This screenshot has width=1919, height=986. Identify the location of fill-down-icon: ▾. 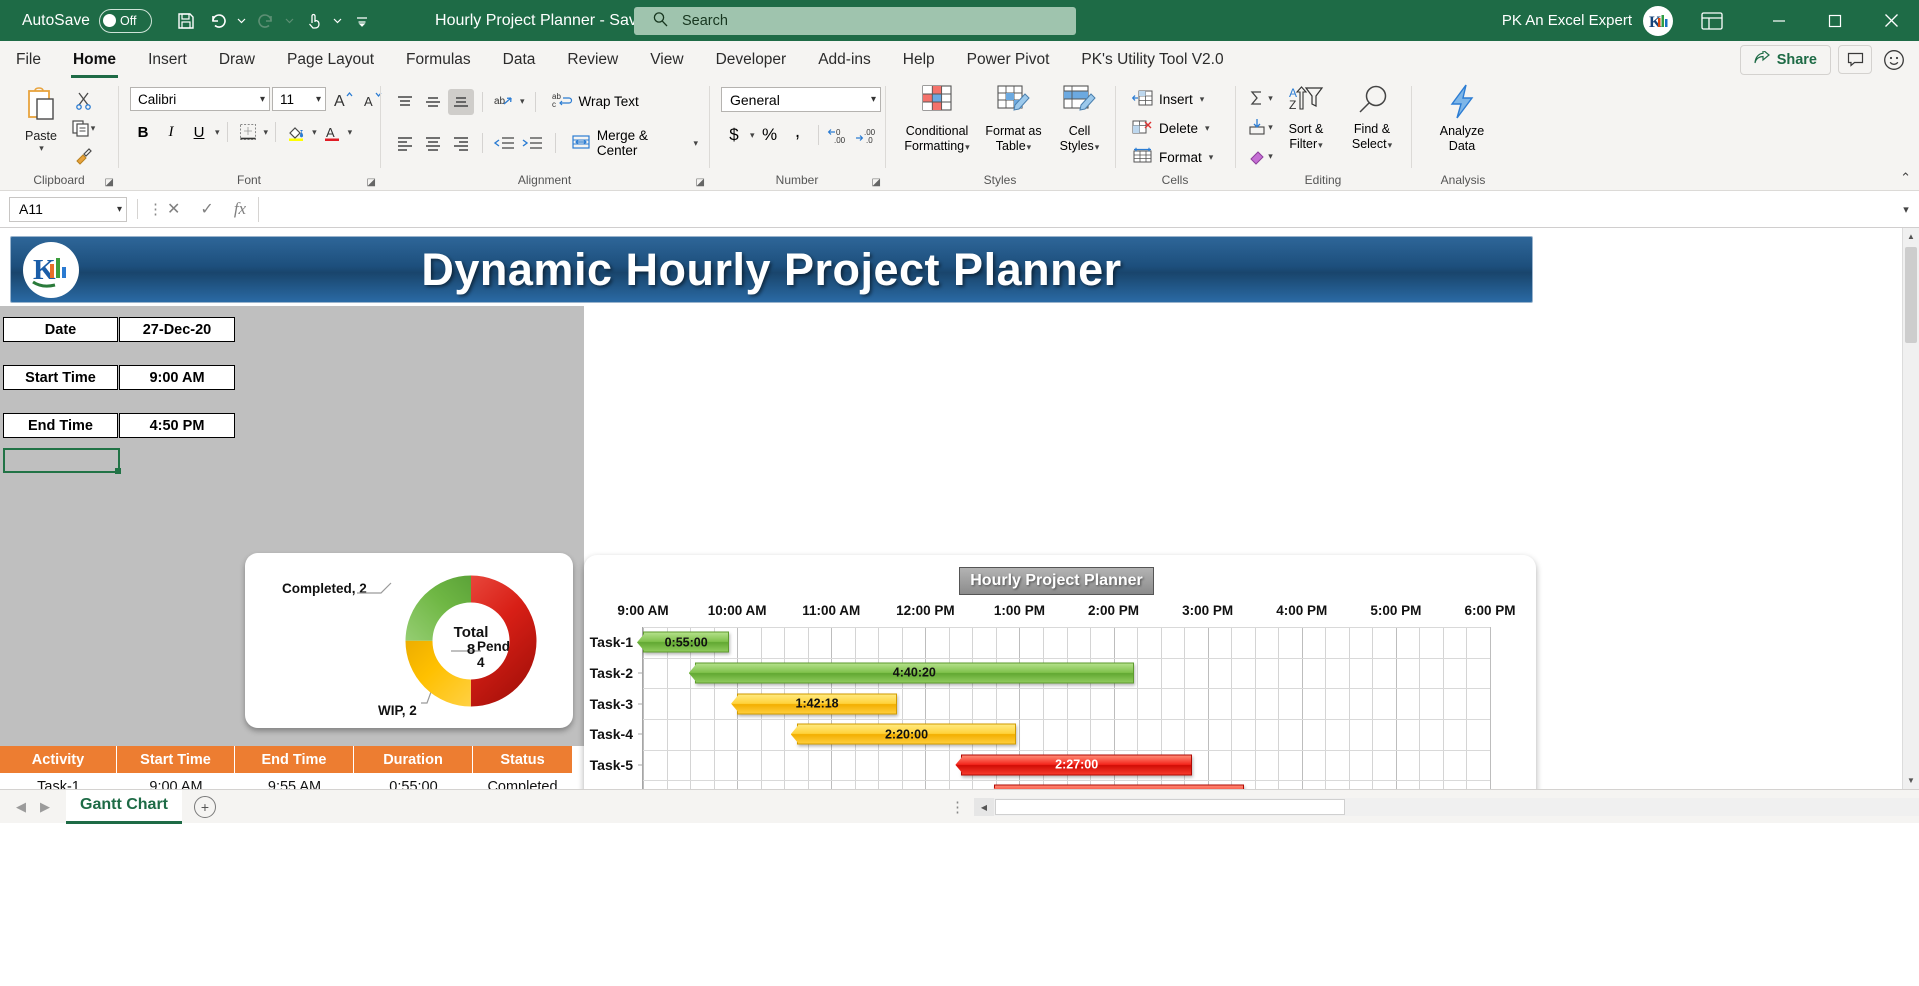
(1260, 127).